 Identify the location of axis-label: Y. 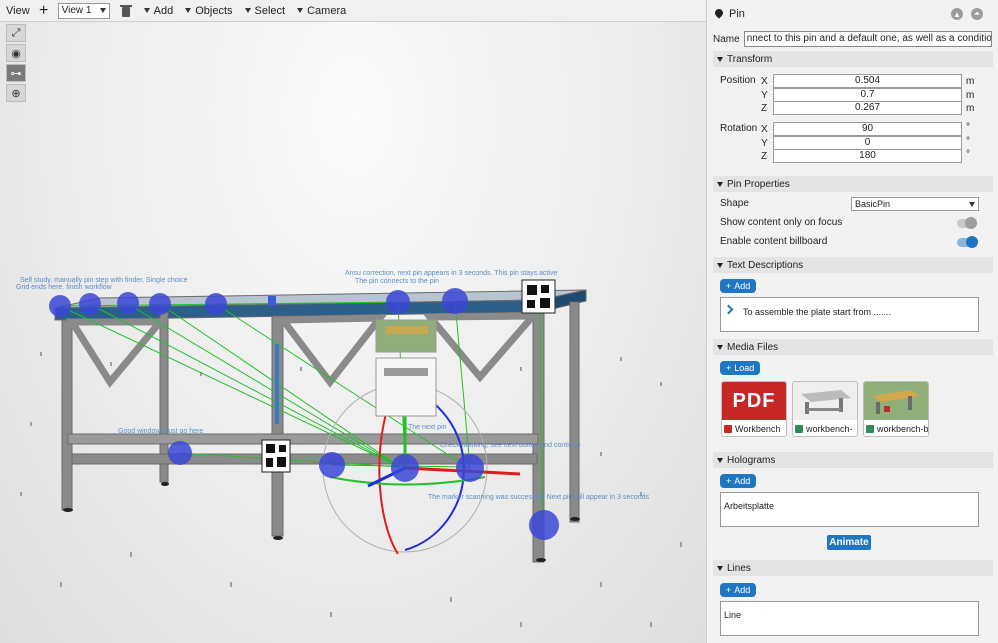
(764, 143).